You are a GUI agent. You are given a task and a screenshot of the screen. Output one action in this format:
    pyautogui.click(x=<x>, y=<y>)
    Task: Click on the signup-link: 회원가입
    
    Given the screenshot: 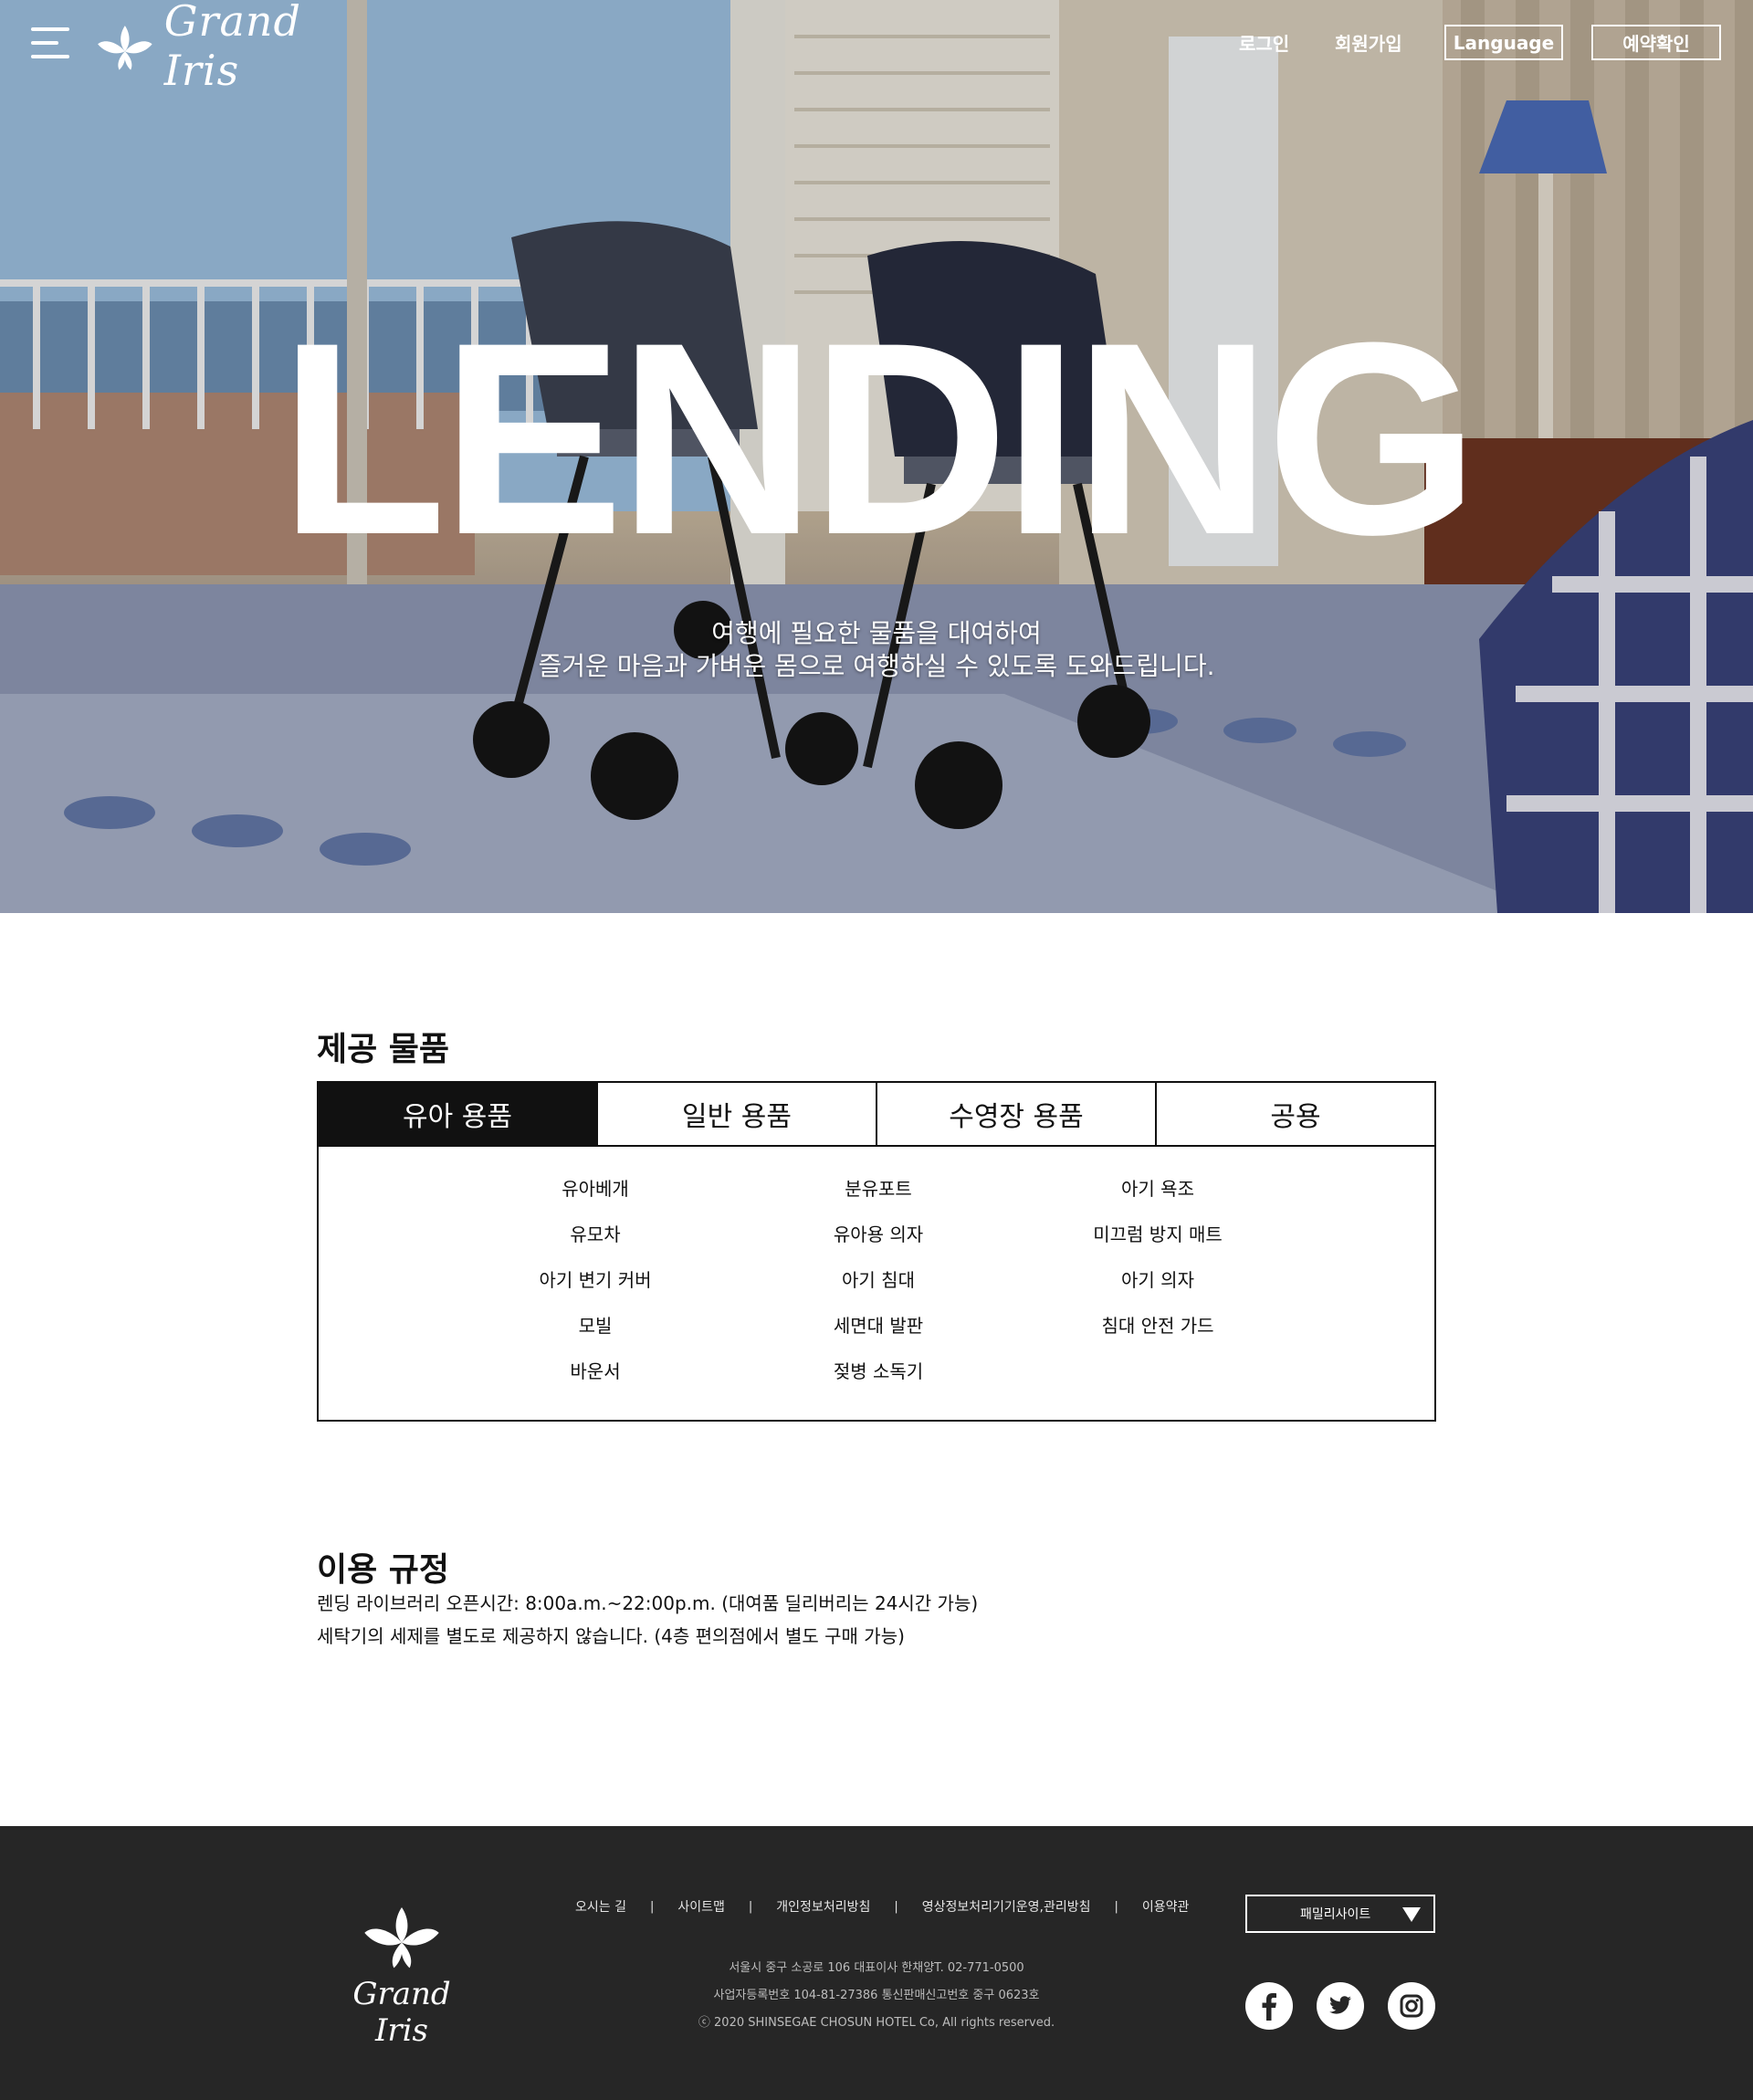 What is the action you would take?
    pyautogui.click(x=1368, y=42)
    